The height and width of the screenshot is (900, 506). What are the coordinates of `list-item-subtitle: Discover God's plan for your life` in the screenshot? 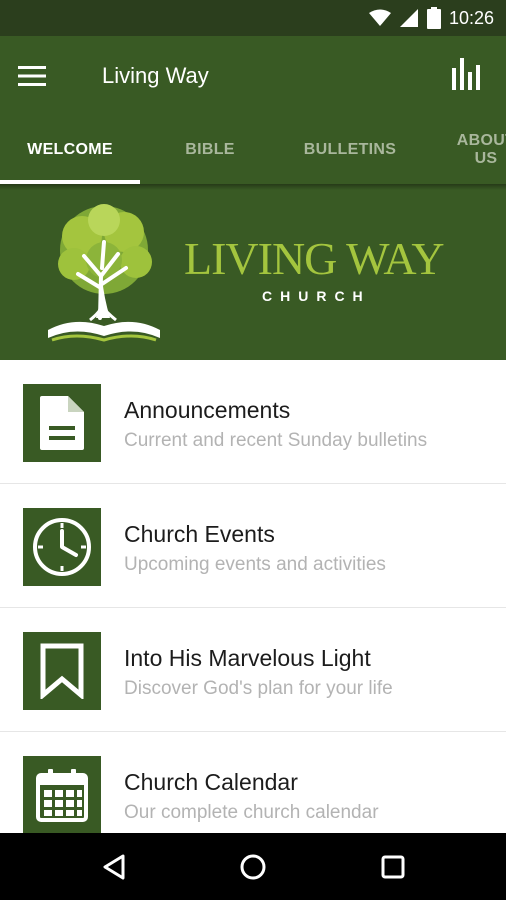 It's located at (258, 688).